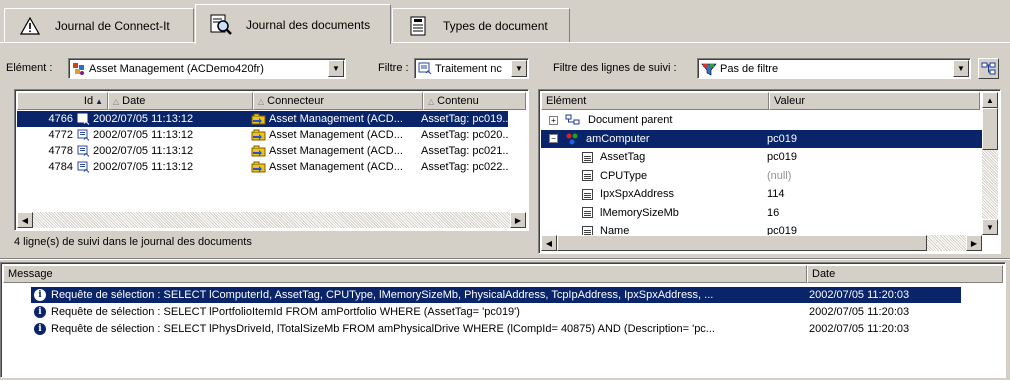 The width and height of the screenshot is (1010, 380). What do you see at coordinates (990, 227) in the screenshot?
I see `scroll-down-icon: ▼` at bounding box center [990, 227].